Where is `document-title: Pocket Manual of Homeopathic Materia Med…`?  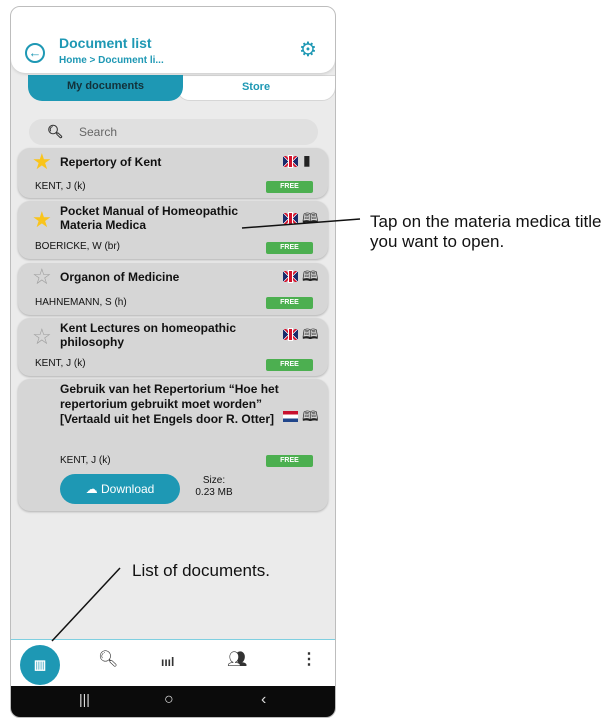 document-title: Pocket Manual of Homeopathic Materia Med… is located at coordinates (165, 218).